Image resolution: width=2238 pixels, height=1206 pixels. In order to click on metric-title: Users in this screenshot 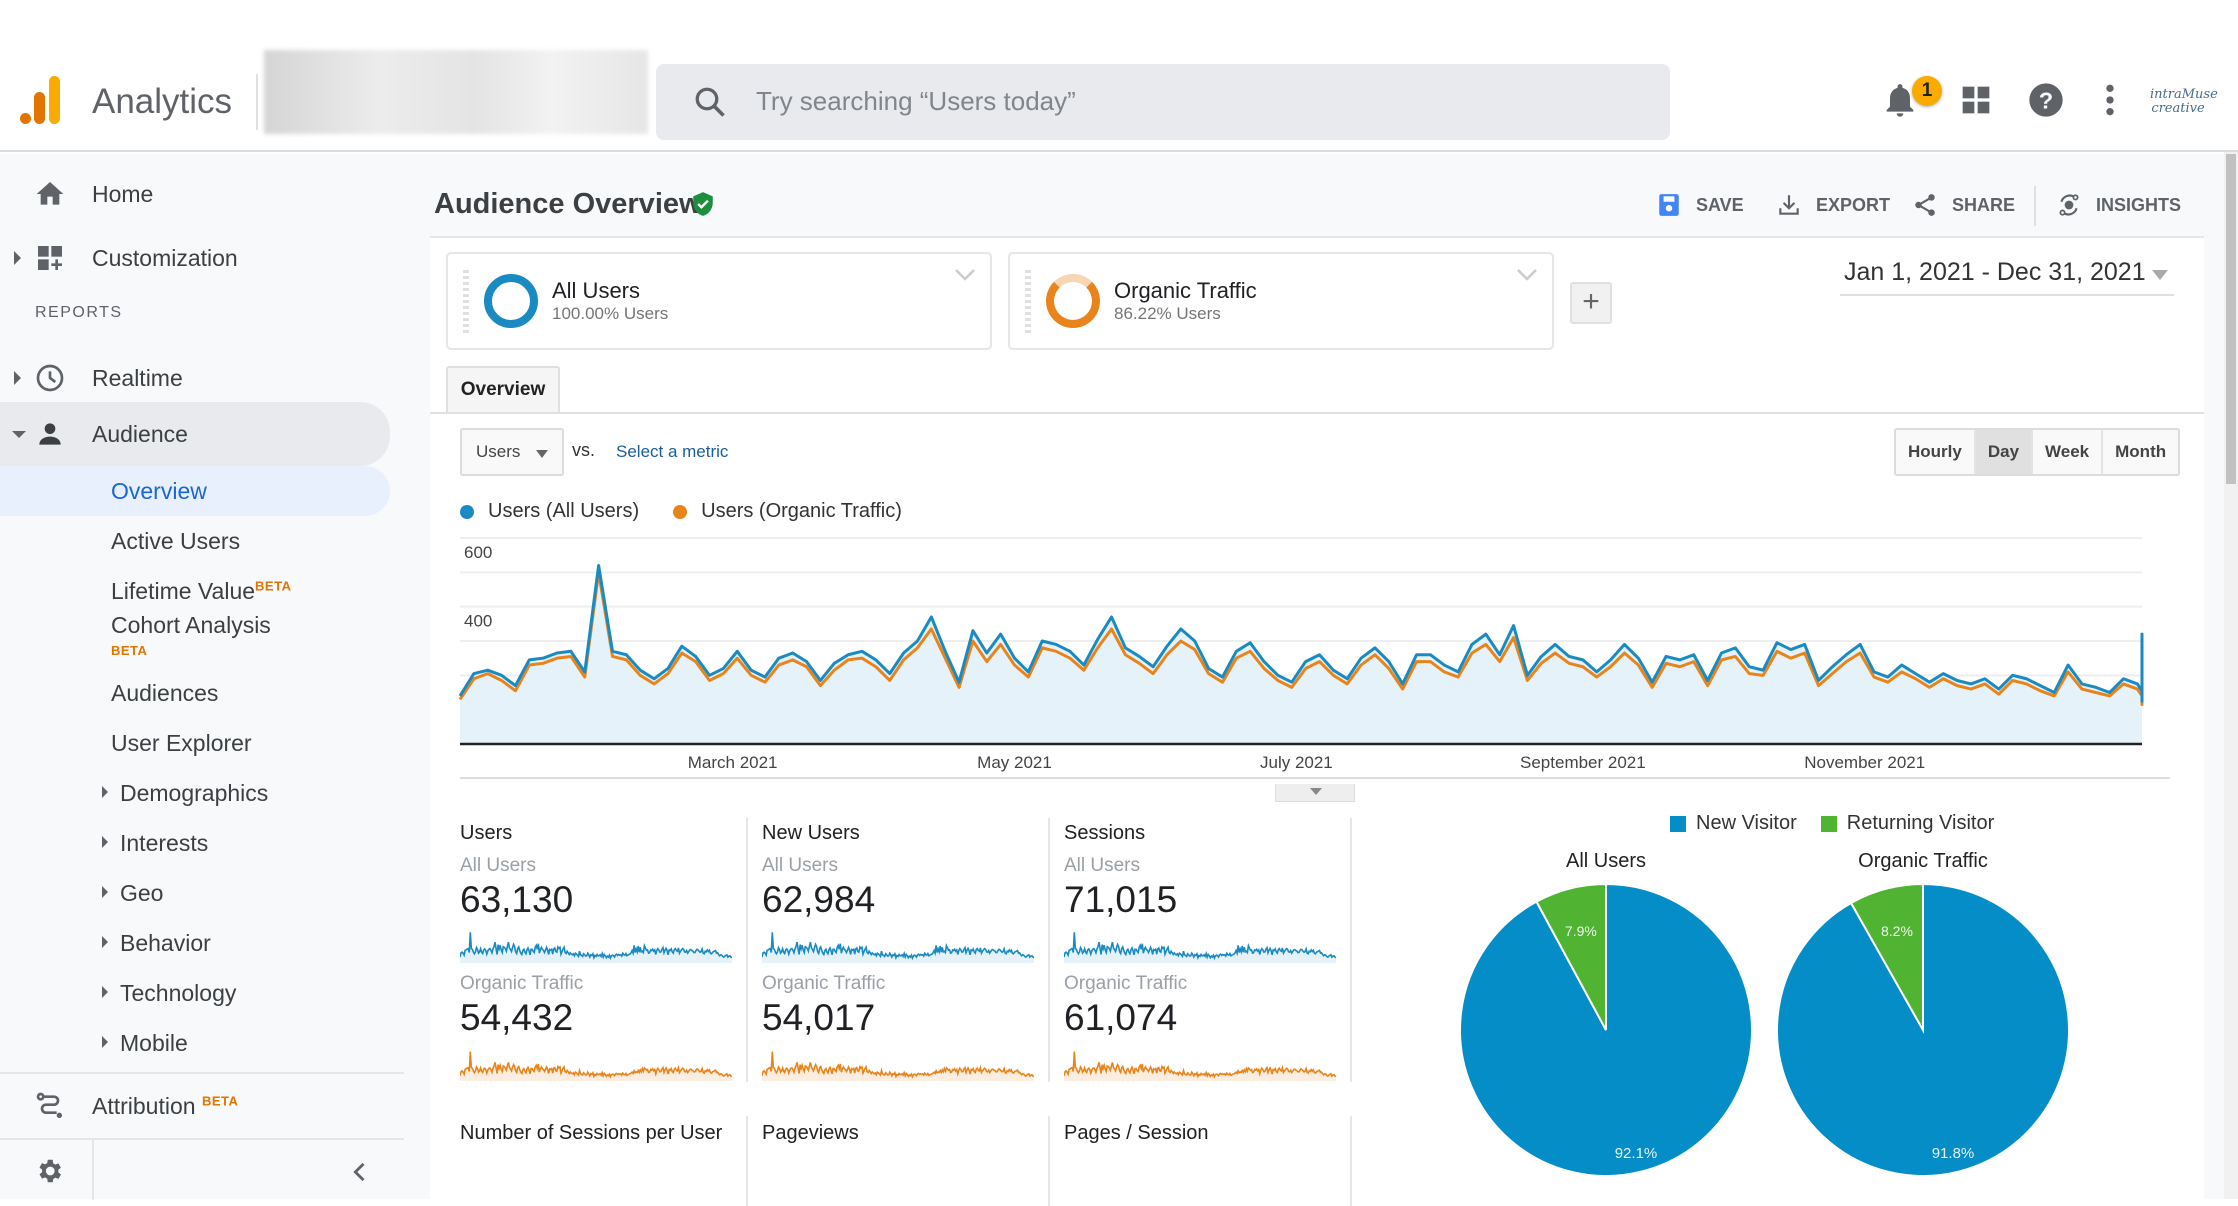, I will do `click(486, 833)`.